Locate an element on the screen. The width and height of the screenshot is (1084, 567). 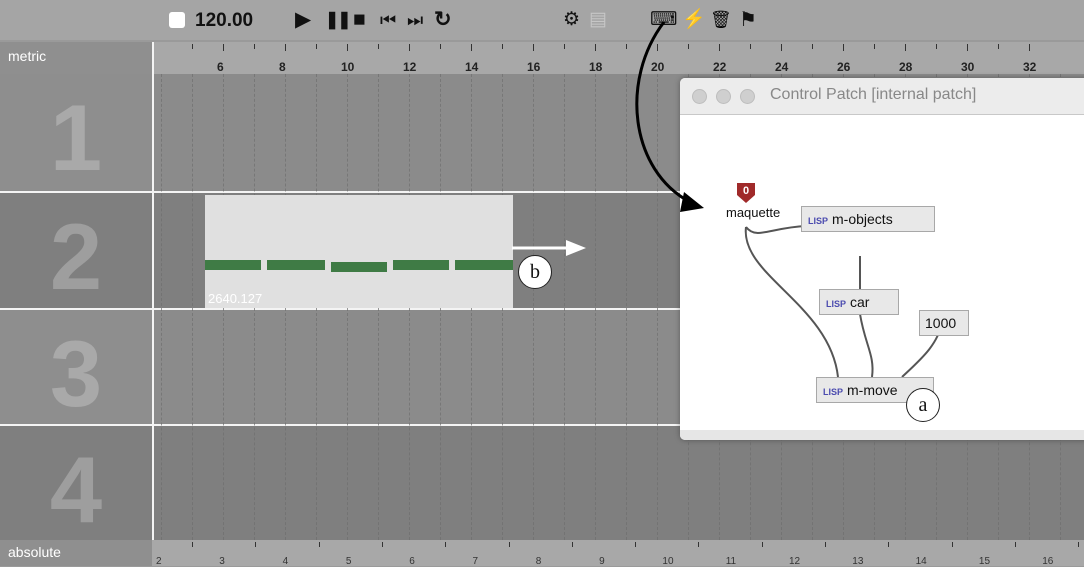
annotation-b: b is located at coordinates (535, 272).